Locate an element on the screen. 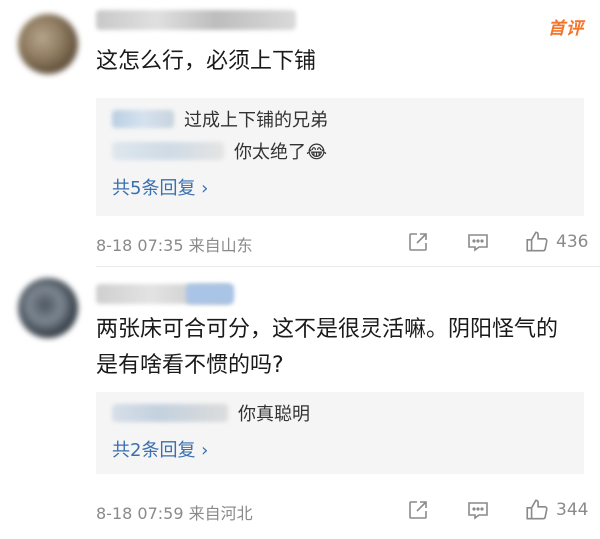 The height and width of the screenshot is (539, 600). reply-text: 你真聪明 is located at coordinates (274, 414).